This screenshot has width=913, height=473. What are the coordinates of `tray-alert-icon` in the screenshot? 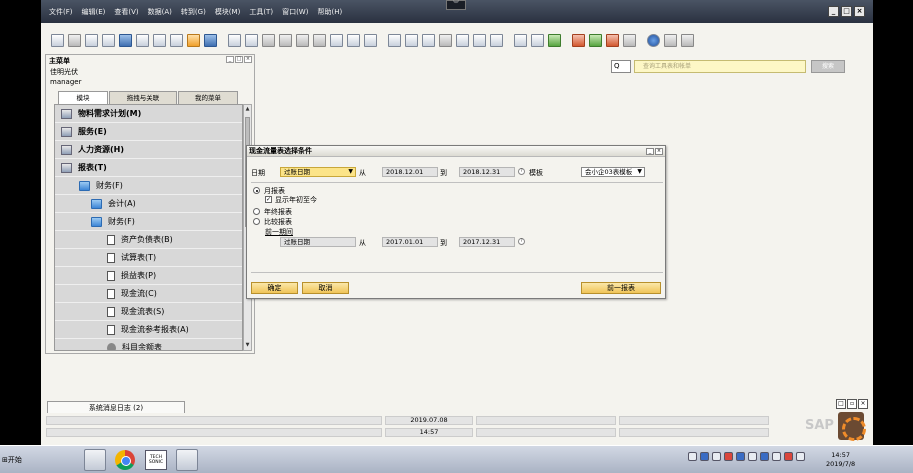 It's located at (788, 456).